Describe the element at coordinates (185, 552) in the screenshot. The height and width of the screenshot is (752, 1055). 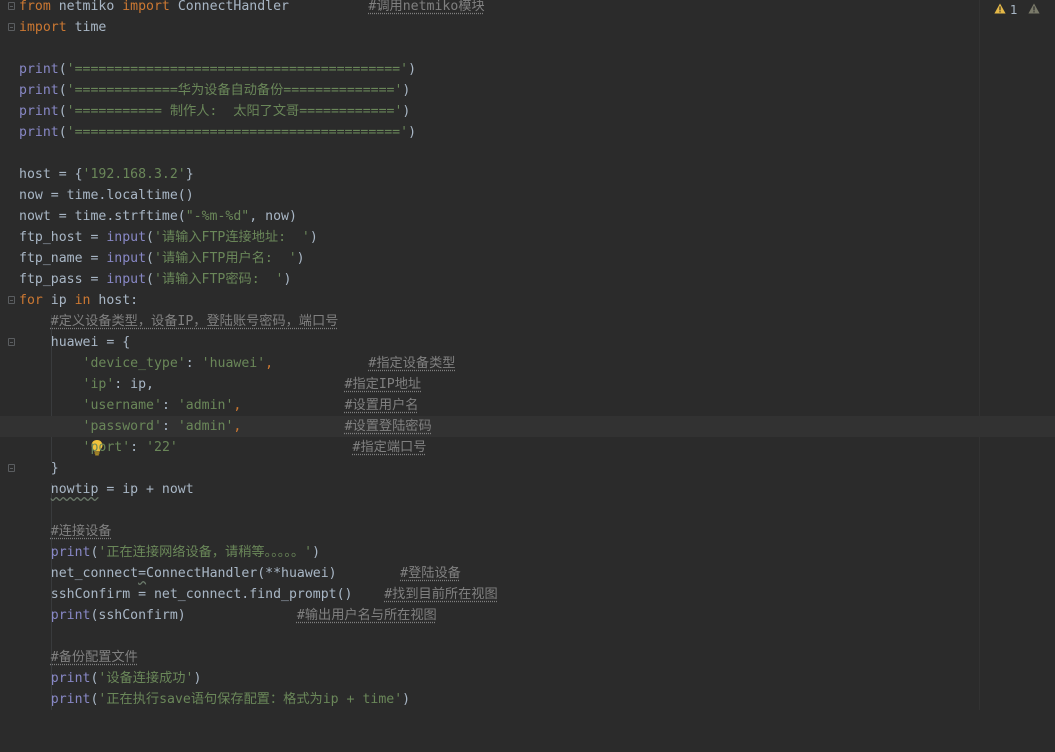
I see `code-line-27: print('正在连接网络设备，请稍等。。。。。')` at that location.